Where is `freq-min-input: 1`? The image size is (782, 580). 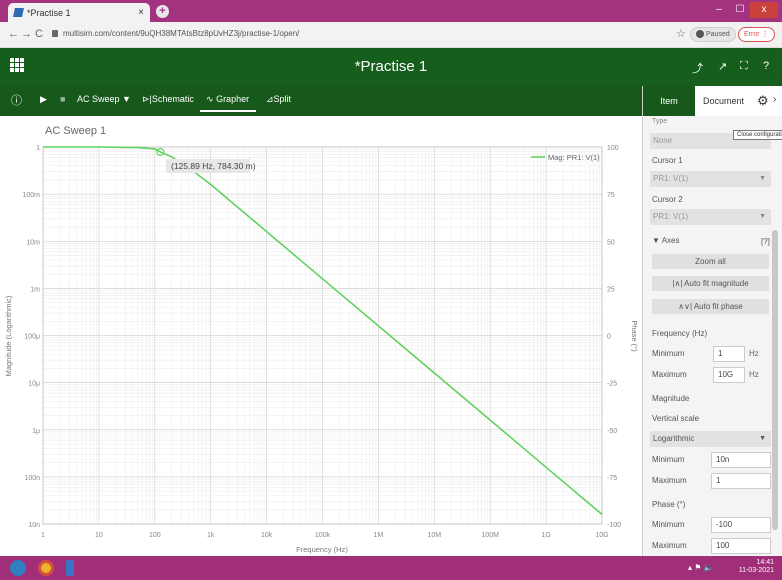 freq-min-input: 1 is located at coordinates (729, 354).